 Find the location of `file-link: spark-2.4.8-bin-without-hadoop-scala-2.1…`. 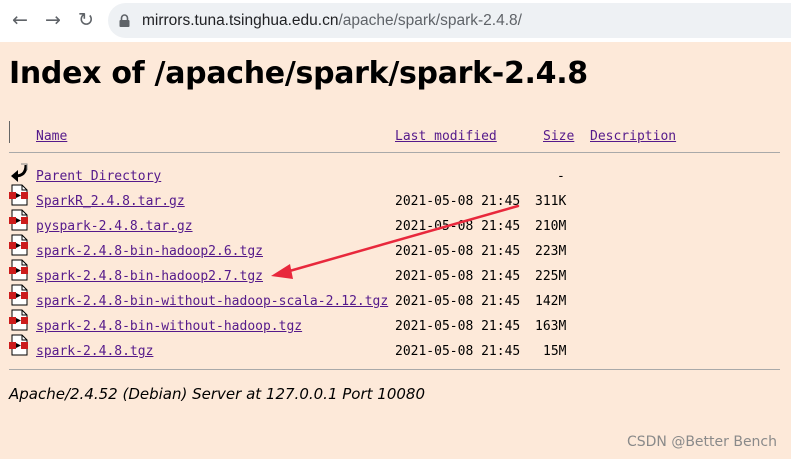

file-link: spark-2.4.8-bin-without-hadoop-scala-2.1… is located at coordinates (212, 301).